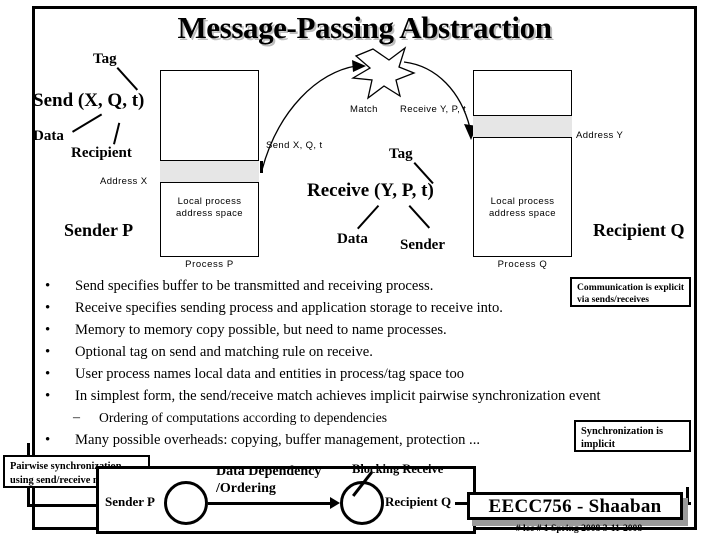  Describe the element at coordinates (309, 118) in the screenshot. I see `send-arrow-curve` at that location.